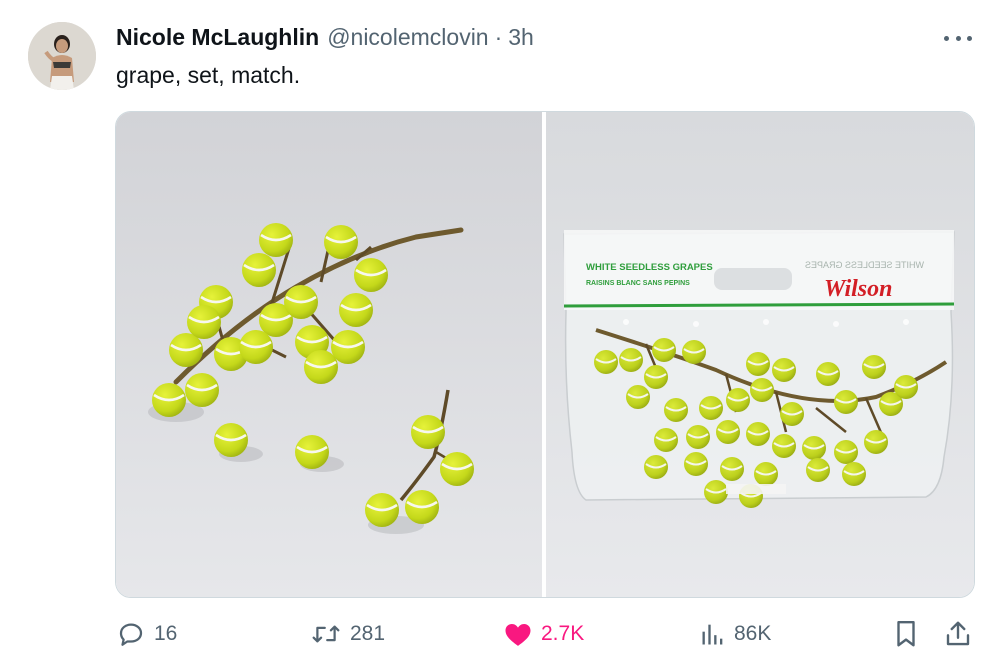 This screenshot has width=1000, height=671. What do you see at coordinates (858, 289) in the screenshot?
I see `bag-brand: Wilson` at bounding box center [858, 289].